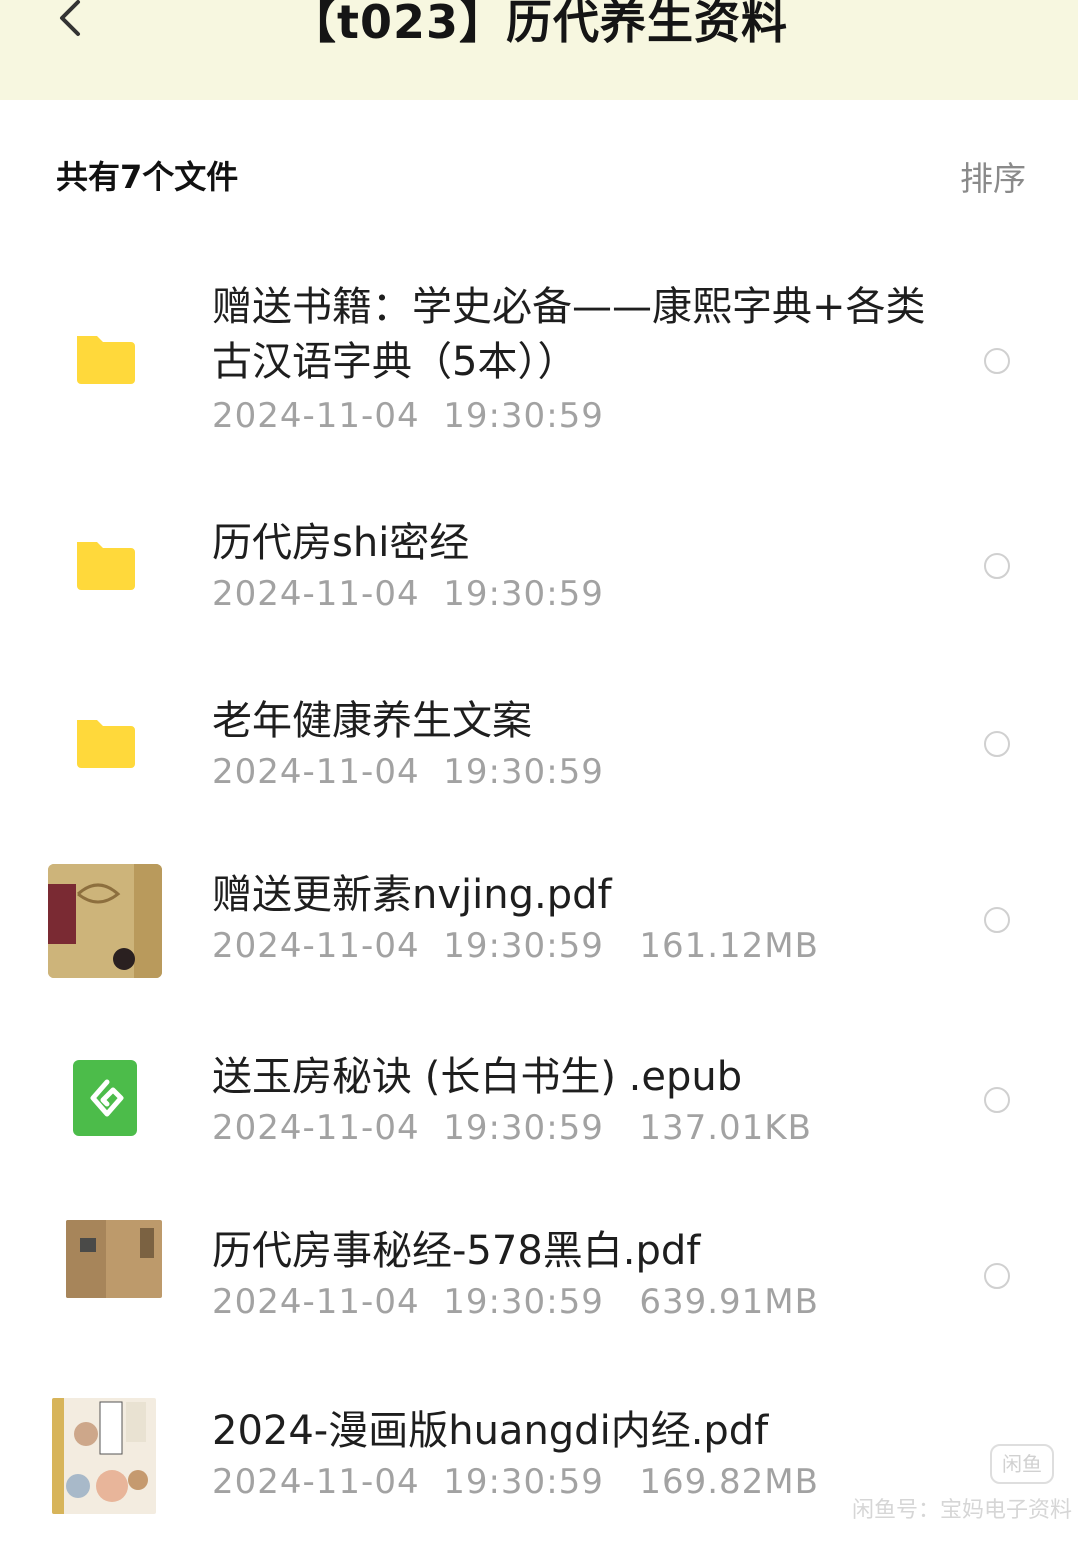  What do you see at coordinates (490, 1431) in the screenshot?
I see `file-name: 2024-漫画版huangdi内经.pdf` at bounding box center [490, 1431].